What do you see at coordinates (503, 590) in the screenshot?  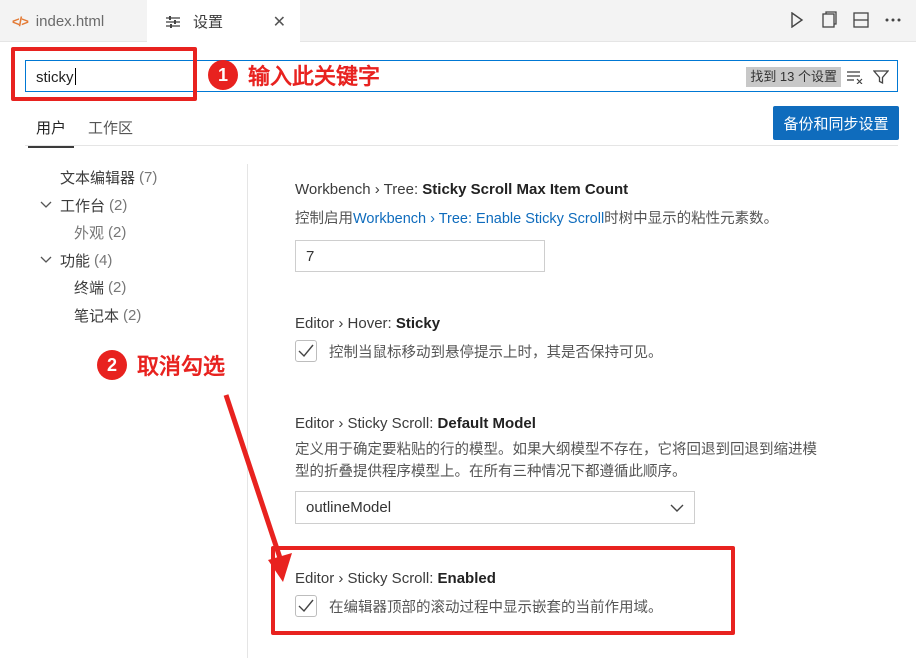 I see `highlight-box-sticky-enabled` at bounding box center [503, 590].